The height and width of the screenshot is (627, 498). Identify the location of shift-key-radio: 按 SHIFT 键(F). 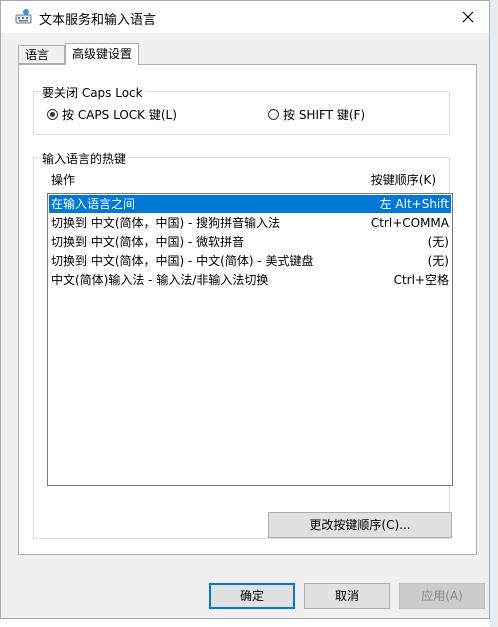
(316, 114).